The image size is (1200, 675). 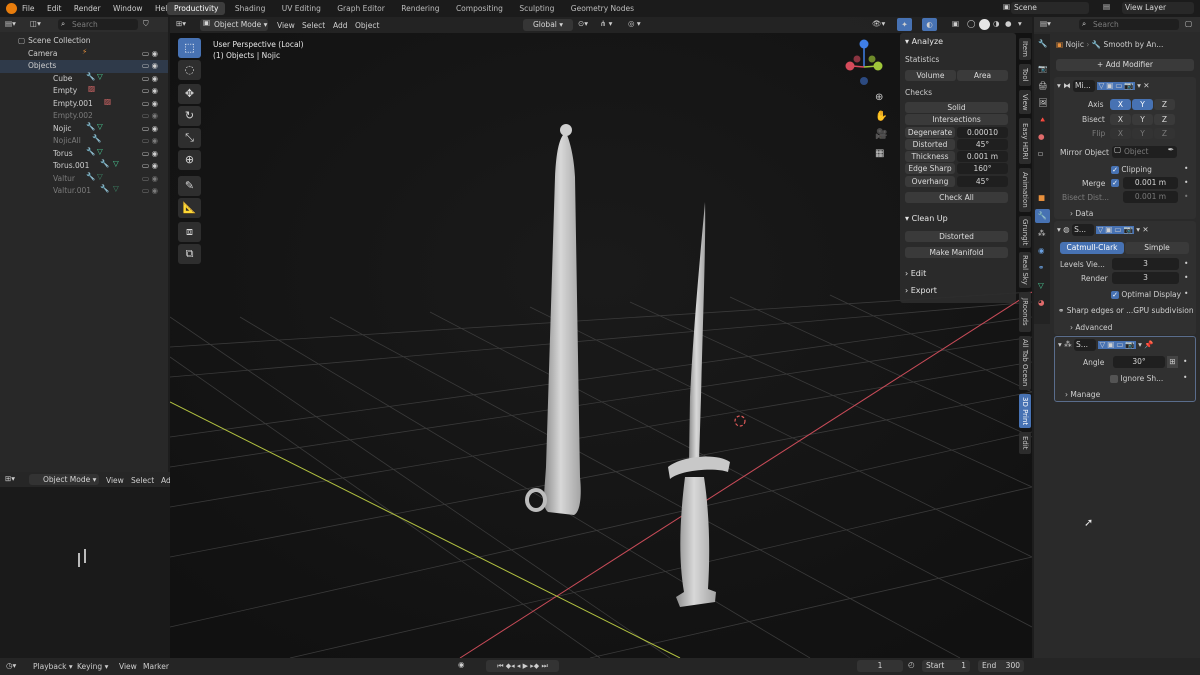 I want to click on tab-rendering: Rendering, so click(x=420, y=8).